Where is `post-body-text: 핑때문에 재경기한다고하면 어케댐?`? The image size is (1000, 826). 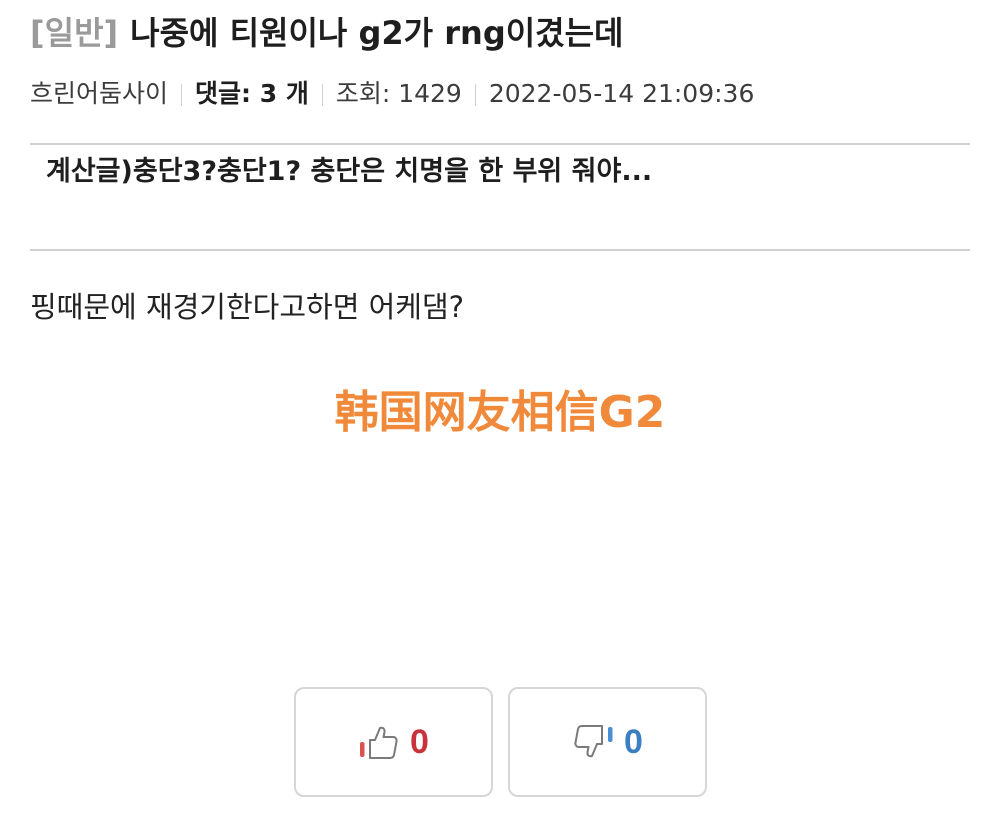
post-body-text: 핑때문에 재경기한다고하면 어케댐? is located at coordinates (247, 307).